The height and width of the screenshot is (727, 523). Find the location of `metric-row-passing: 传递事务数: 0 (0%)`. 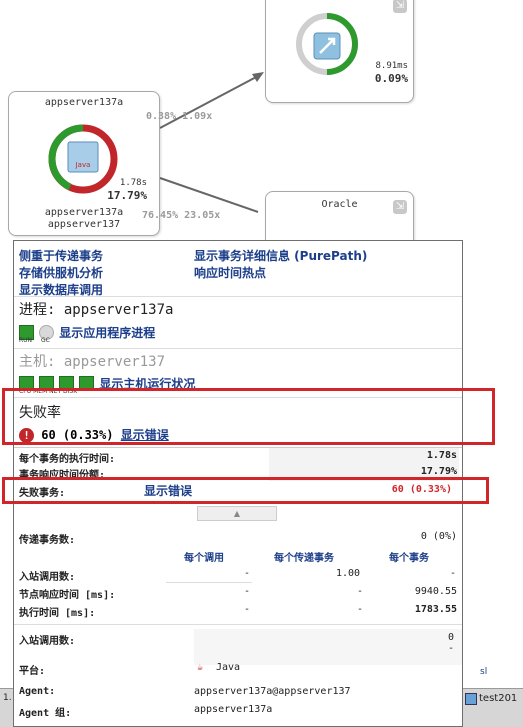

metric-row-passing: 传递事务数: 0 (0%) is located at coordinates (238, 537).